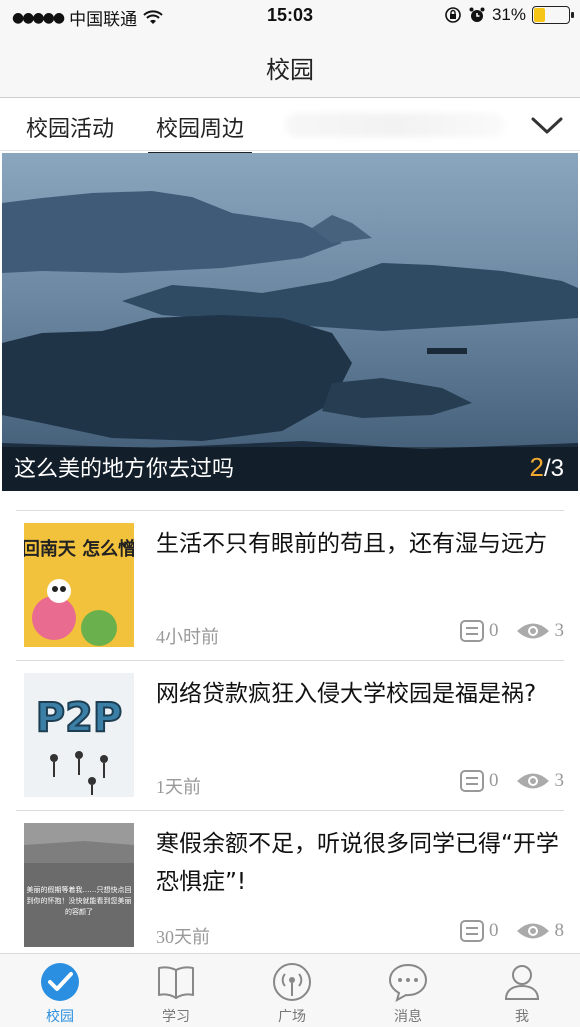  Describe the element at coordinates (395, 125) in the screenshot. I see `blurred-tabs` at that location.